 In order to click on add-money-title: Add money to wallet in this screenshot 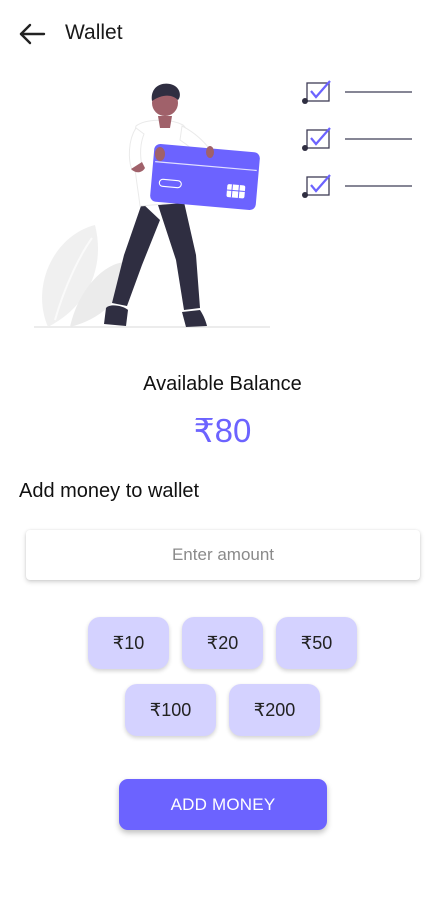, I will do `click(109, 491)`.